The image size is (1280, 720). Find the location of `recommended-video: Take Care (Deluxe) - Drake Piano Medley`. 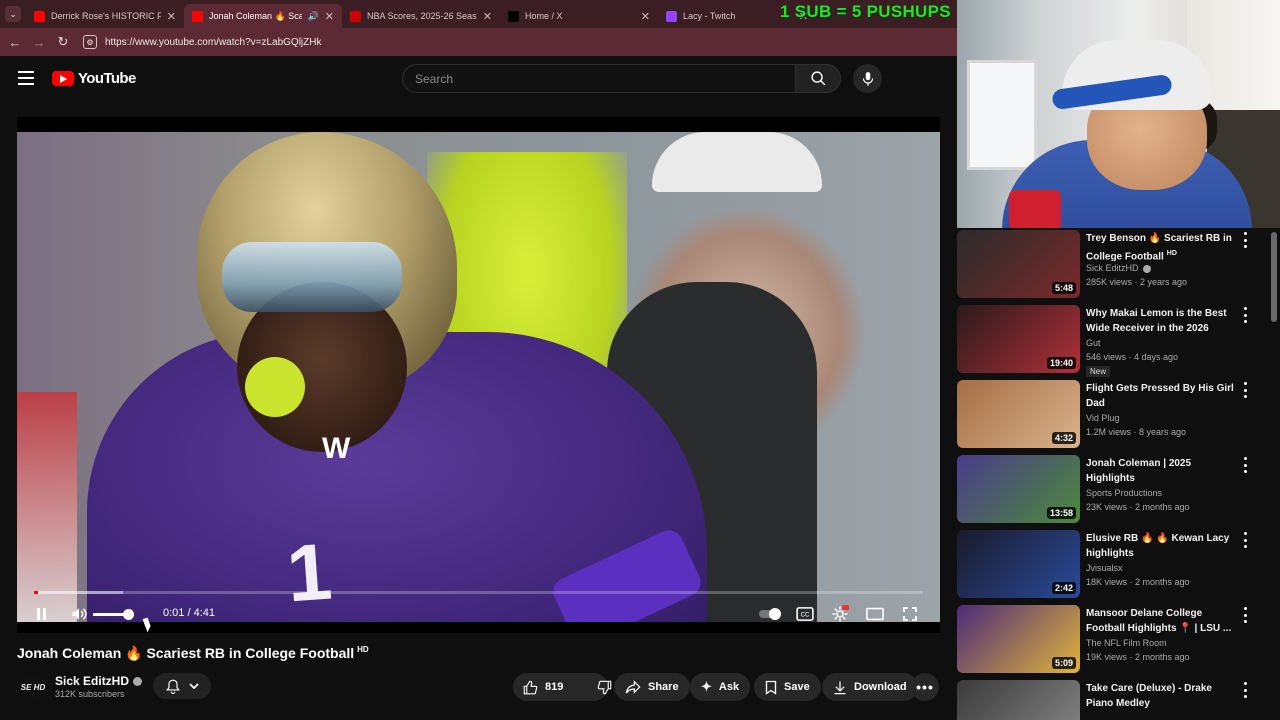

recommended-video: Take Care (Deluxe) - Drake Piano Medley is located at coordinates (1112, 699).